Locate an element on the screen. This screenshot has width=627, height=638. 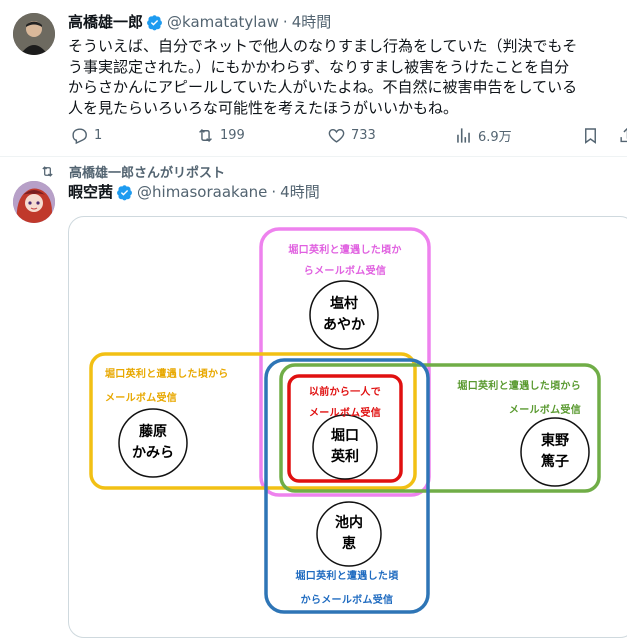
repost-count: 199 is located at coordinates (232, 135).